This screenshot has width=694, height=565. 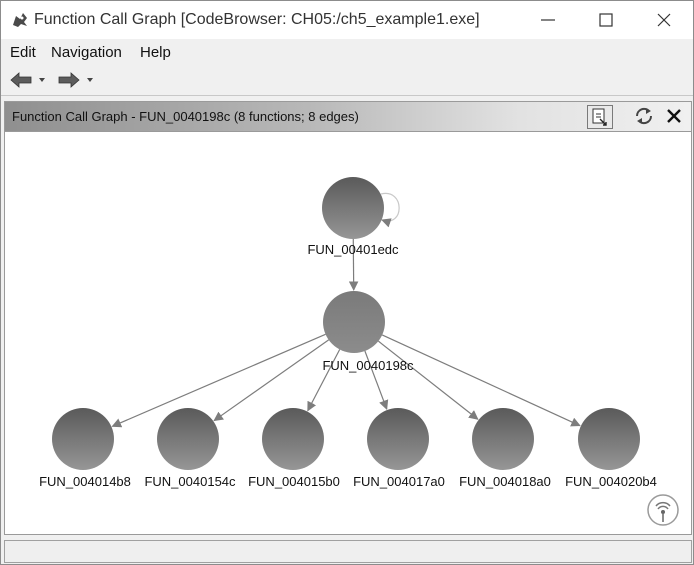 I want to click on function-node-label: FUN_004015b0, so click(x=294, y=481).